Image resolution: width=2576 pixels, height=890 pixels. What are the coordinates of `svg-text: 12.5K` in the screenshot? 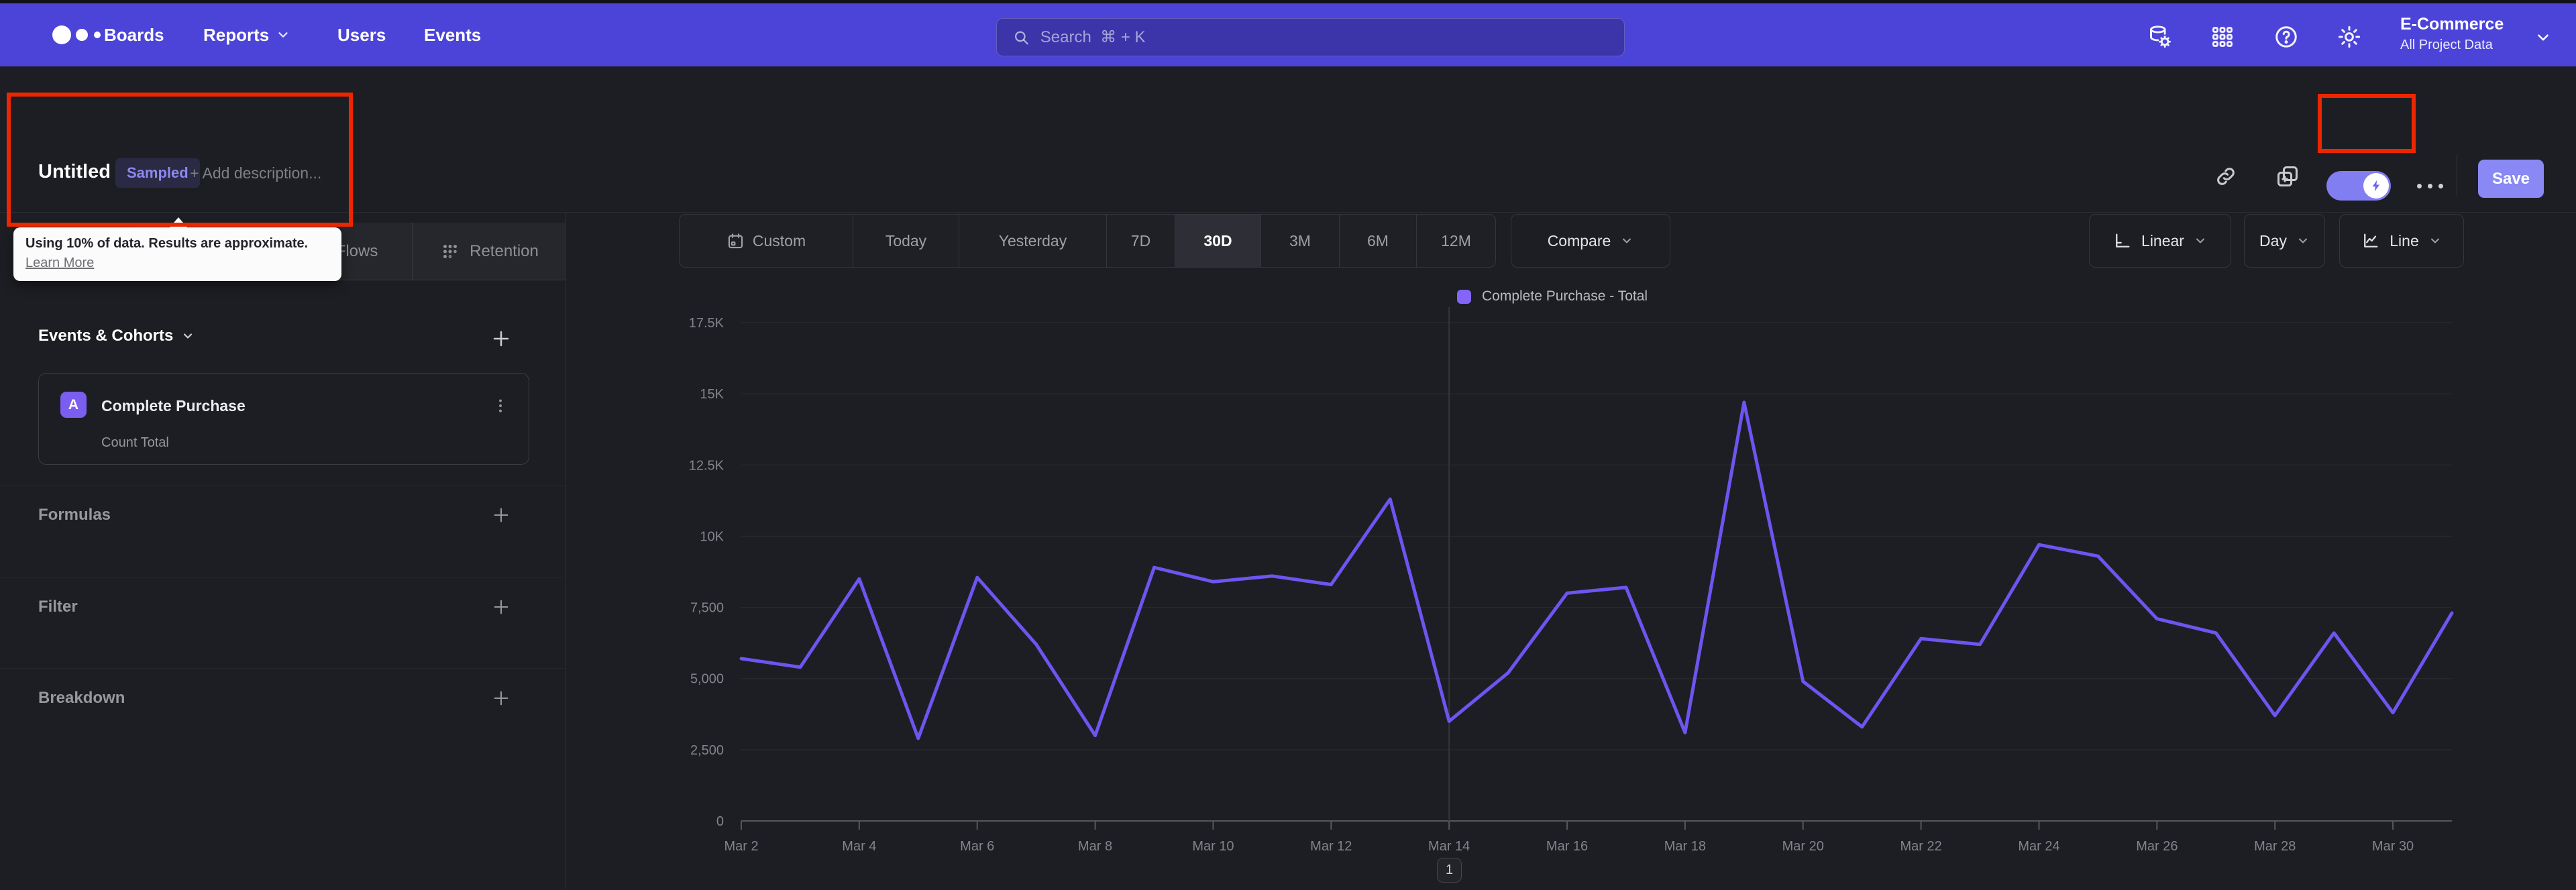 It's located at (706, 465).